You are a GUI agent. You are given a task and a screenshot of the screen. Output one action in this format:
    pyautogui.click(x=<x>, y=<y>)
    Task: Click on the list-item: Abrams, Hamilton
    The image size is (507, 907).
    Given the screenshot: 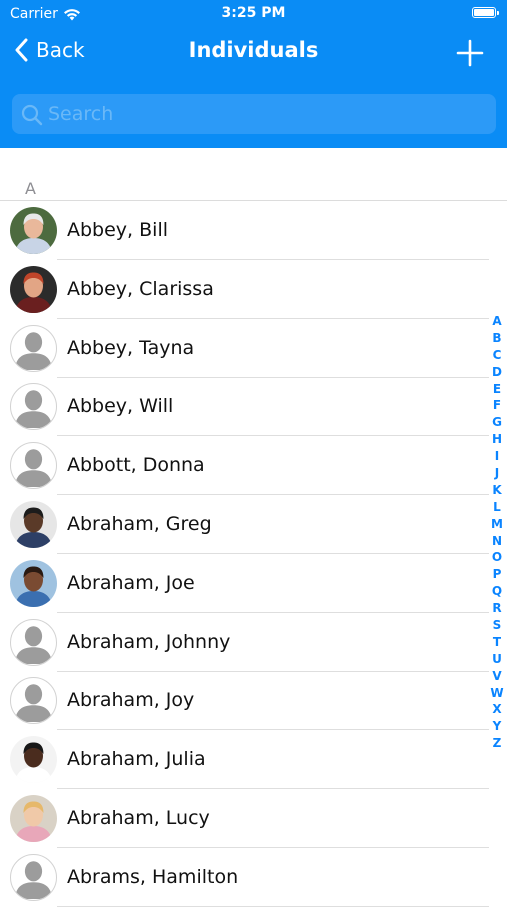 What is the action you would take?
    pyautogui.click(x=253, y=877)
    